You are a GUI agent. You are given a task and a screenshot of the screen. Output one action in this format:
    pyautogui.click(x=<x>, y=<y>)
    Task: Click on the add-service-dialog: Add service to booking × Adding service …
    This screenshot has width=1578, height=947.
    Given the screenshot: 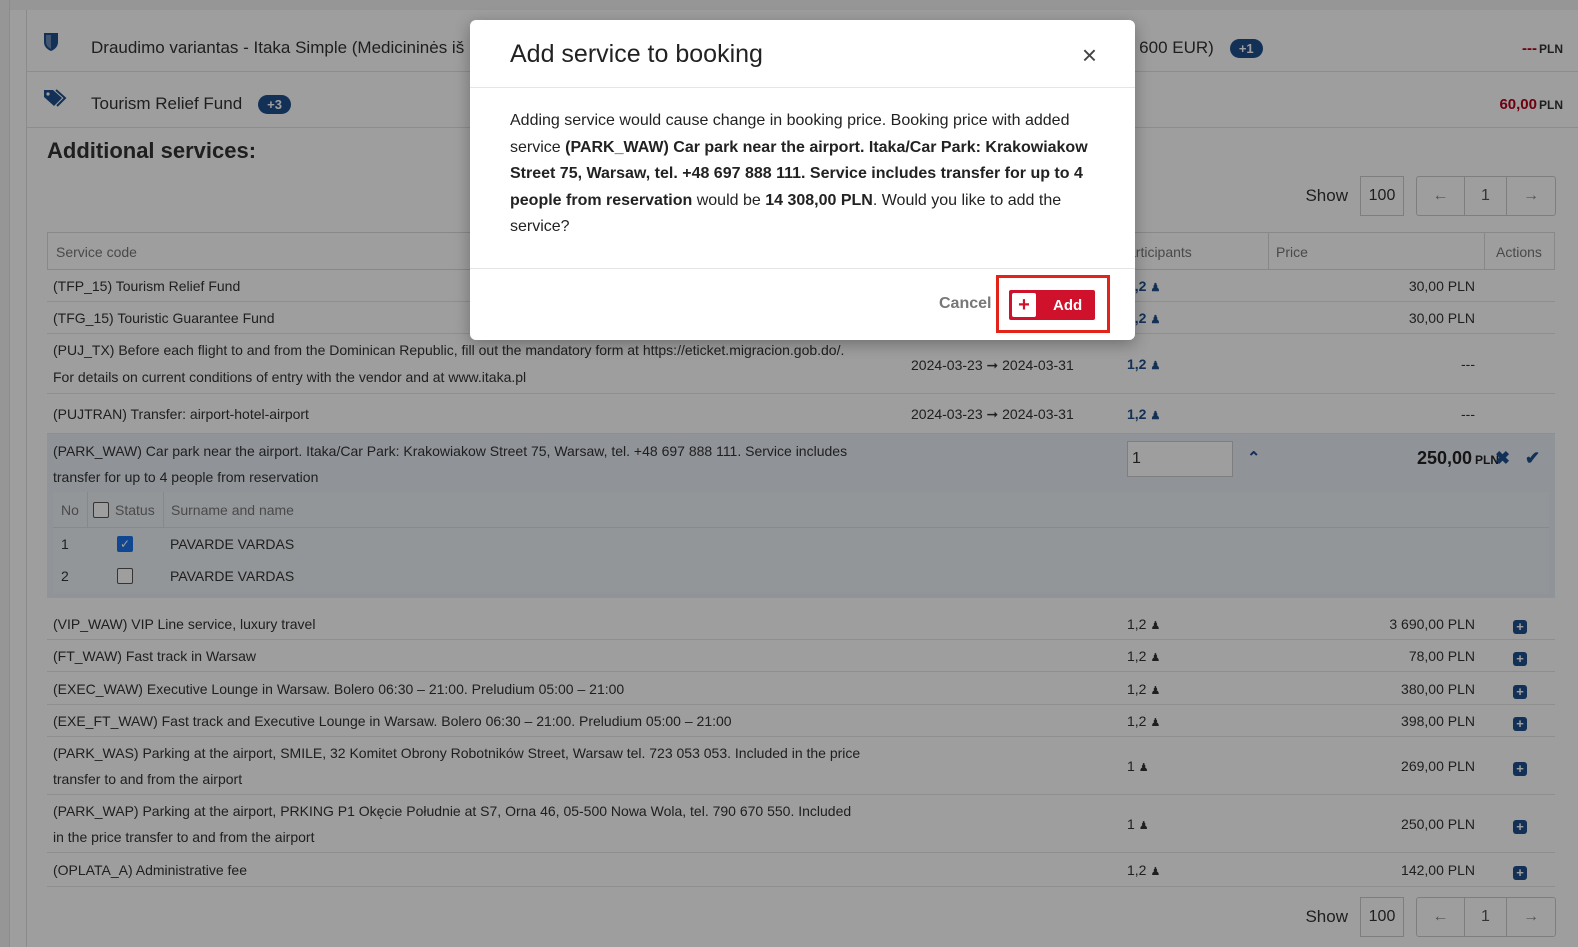 What is the action you would take?
    pyautogui.click(x=802, y=180)
    